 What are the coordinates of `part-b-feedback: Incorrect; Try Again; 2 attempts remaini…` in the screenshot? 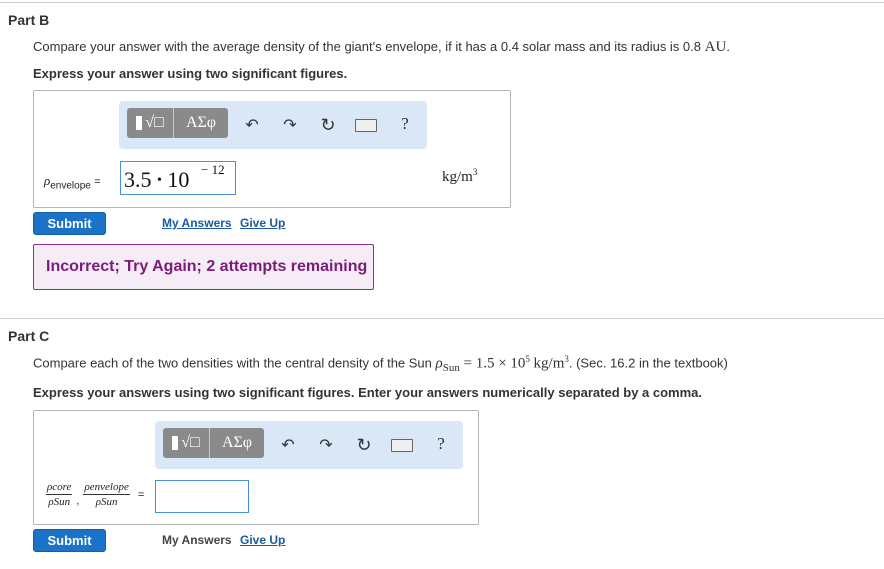 It's located at (203, 267).